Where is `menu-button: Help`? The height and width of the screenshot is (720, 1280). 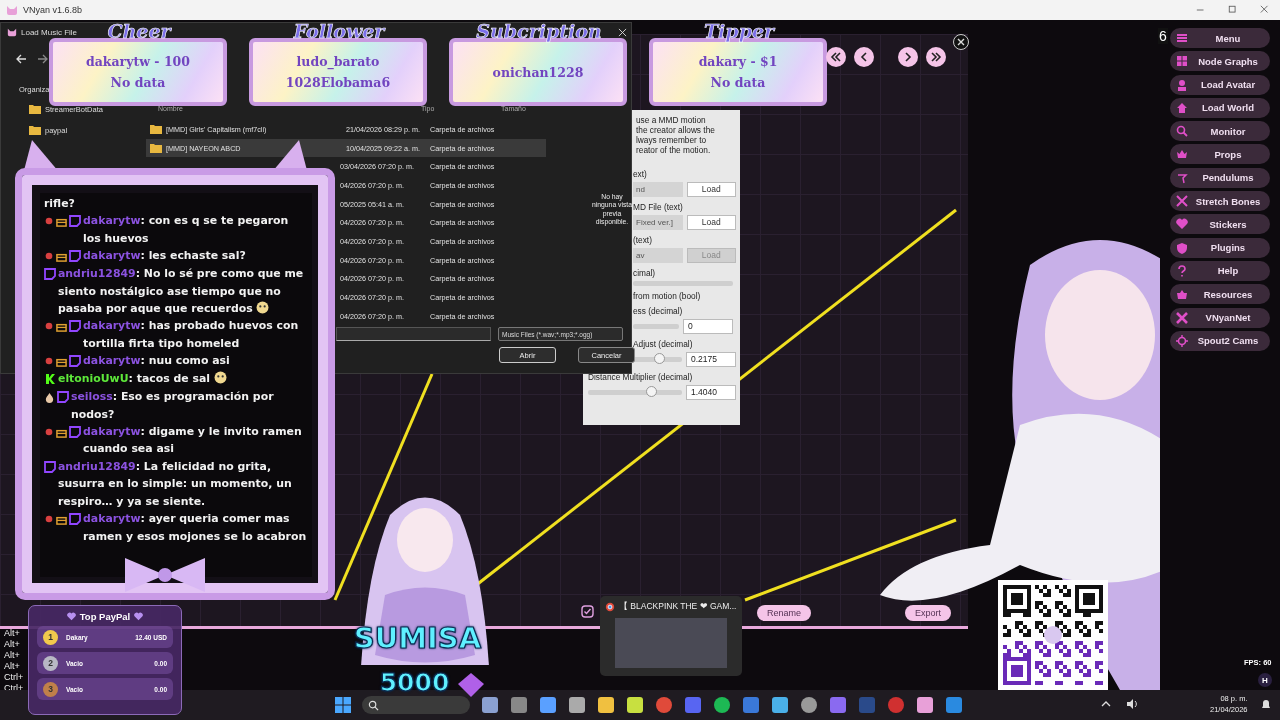 menu-button: Help is located at coordinates (1220, 270).